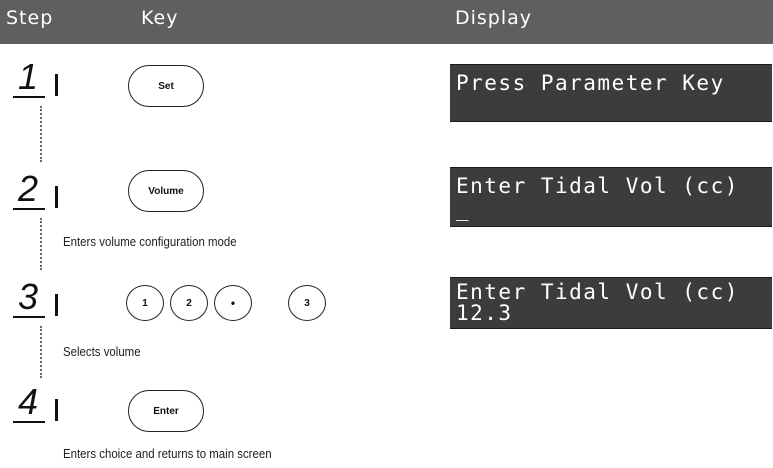 This screenshot has width=773, height=468. What do you see at coordinates (484, 313) in the screenshot?
I see `display-line-2: 12.3` at bounding box center [484, 313].